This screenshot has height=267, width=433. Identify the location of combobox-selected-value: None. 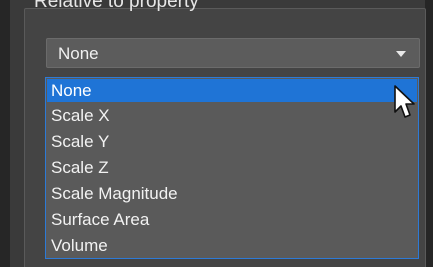
(78, 53).